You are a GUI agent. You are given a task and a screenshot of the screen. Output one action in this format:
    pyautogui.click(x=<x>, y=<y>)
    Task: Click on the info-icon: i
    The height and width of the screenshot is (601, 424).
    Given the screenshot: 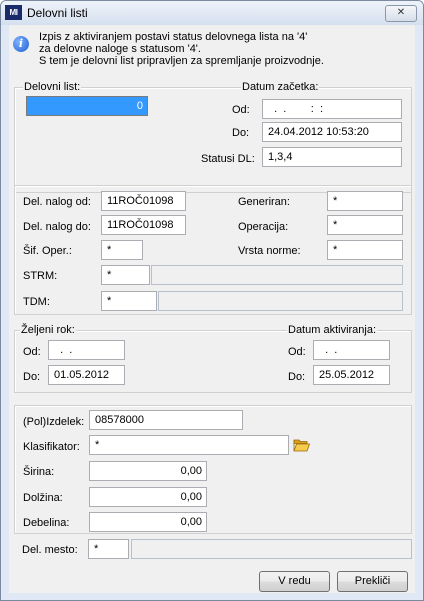 What is the action you would take?
    pyautogui.click(x=21, y=44)
    